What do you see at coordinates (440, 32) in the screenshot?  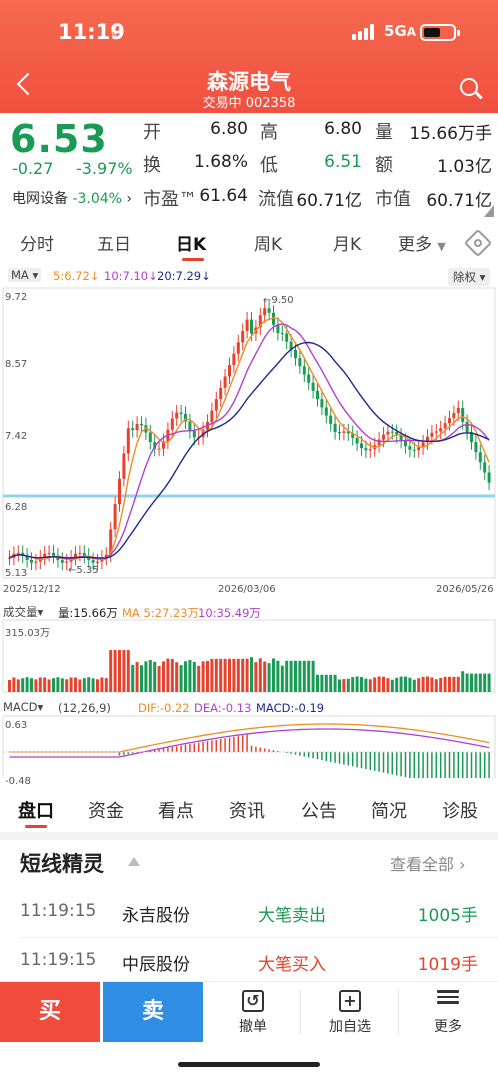 I see `battery-icon` at bounding box center [440, 32].